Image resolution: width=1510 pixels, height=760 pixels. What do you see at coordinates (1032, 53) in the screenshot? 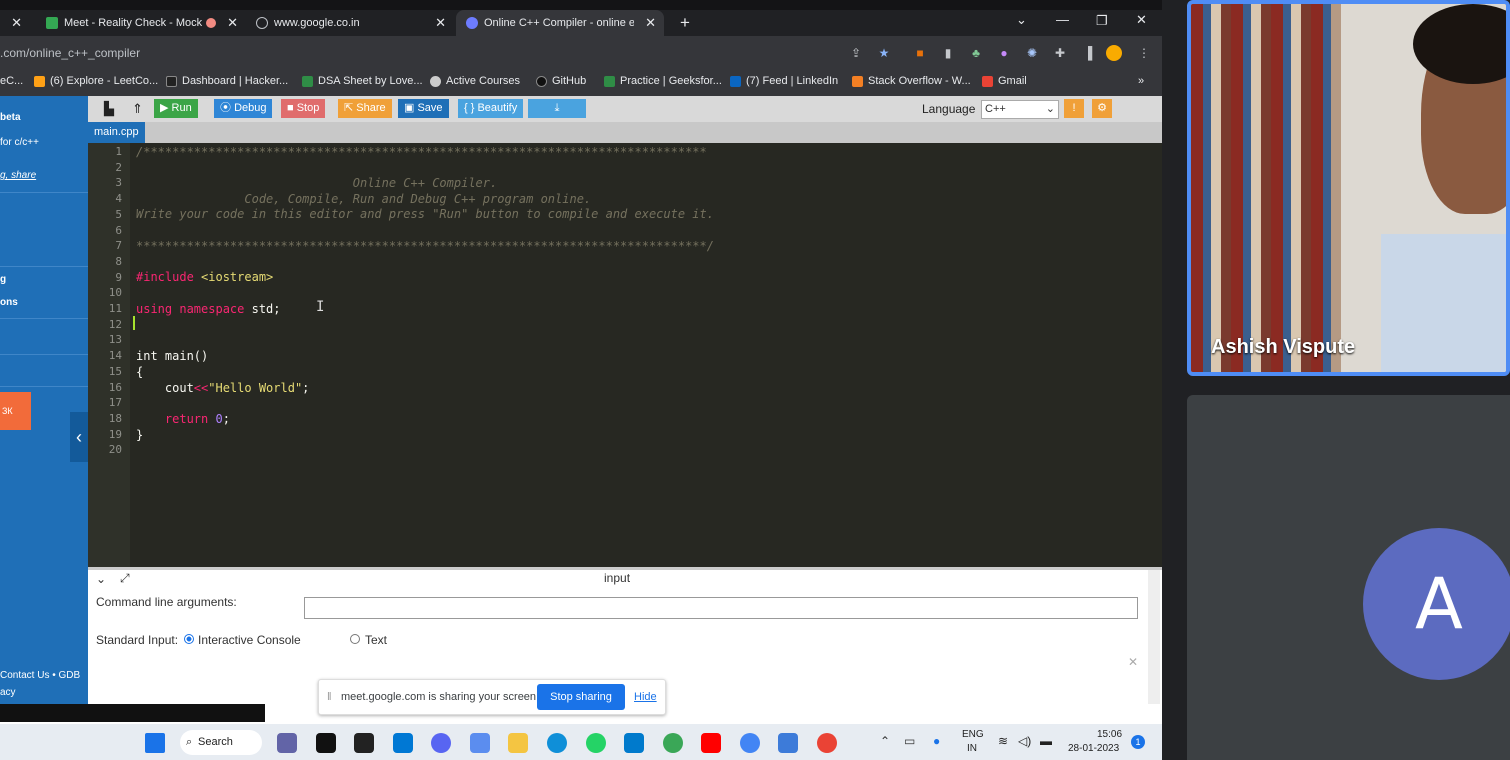
I see `react-icon: ✺` at bounding box center [1032, 53].